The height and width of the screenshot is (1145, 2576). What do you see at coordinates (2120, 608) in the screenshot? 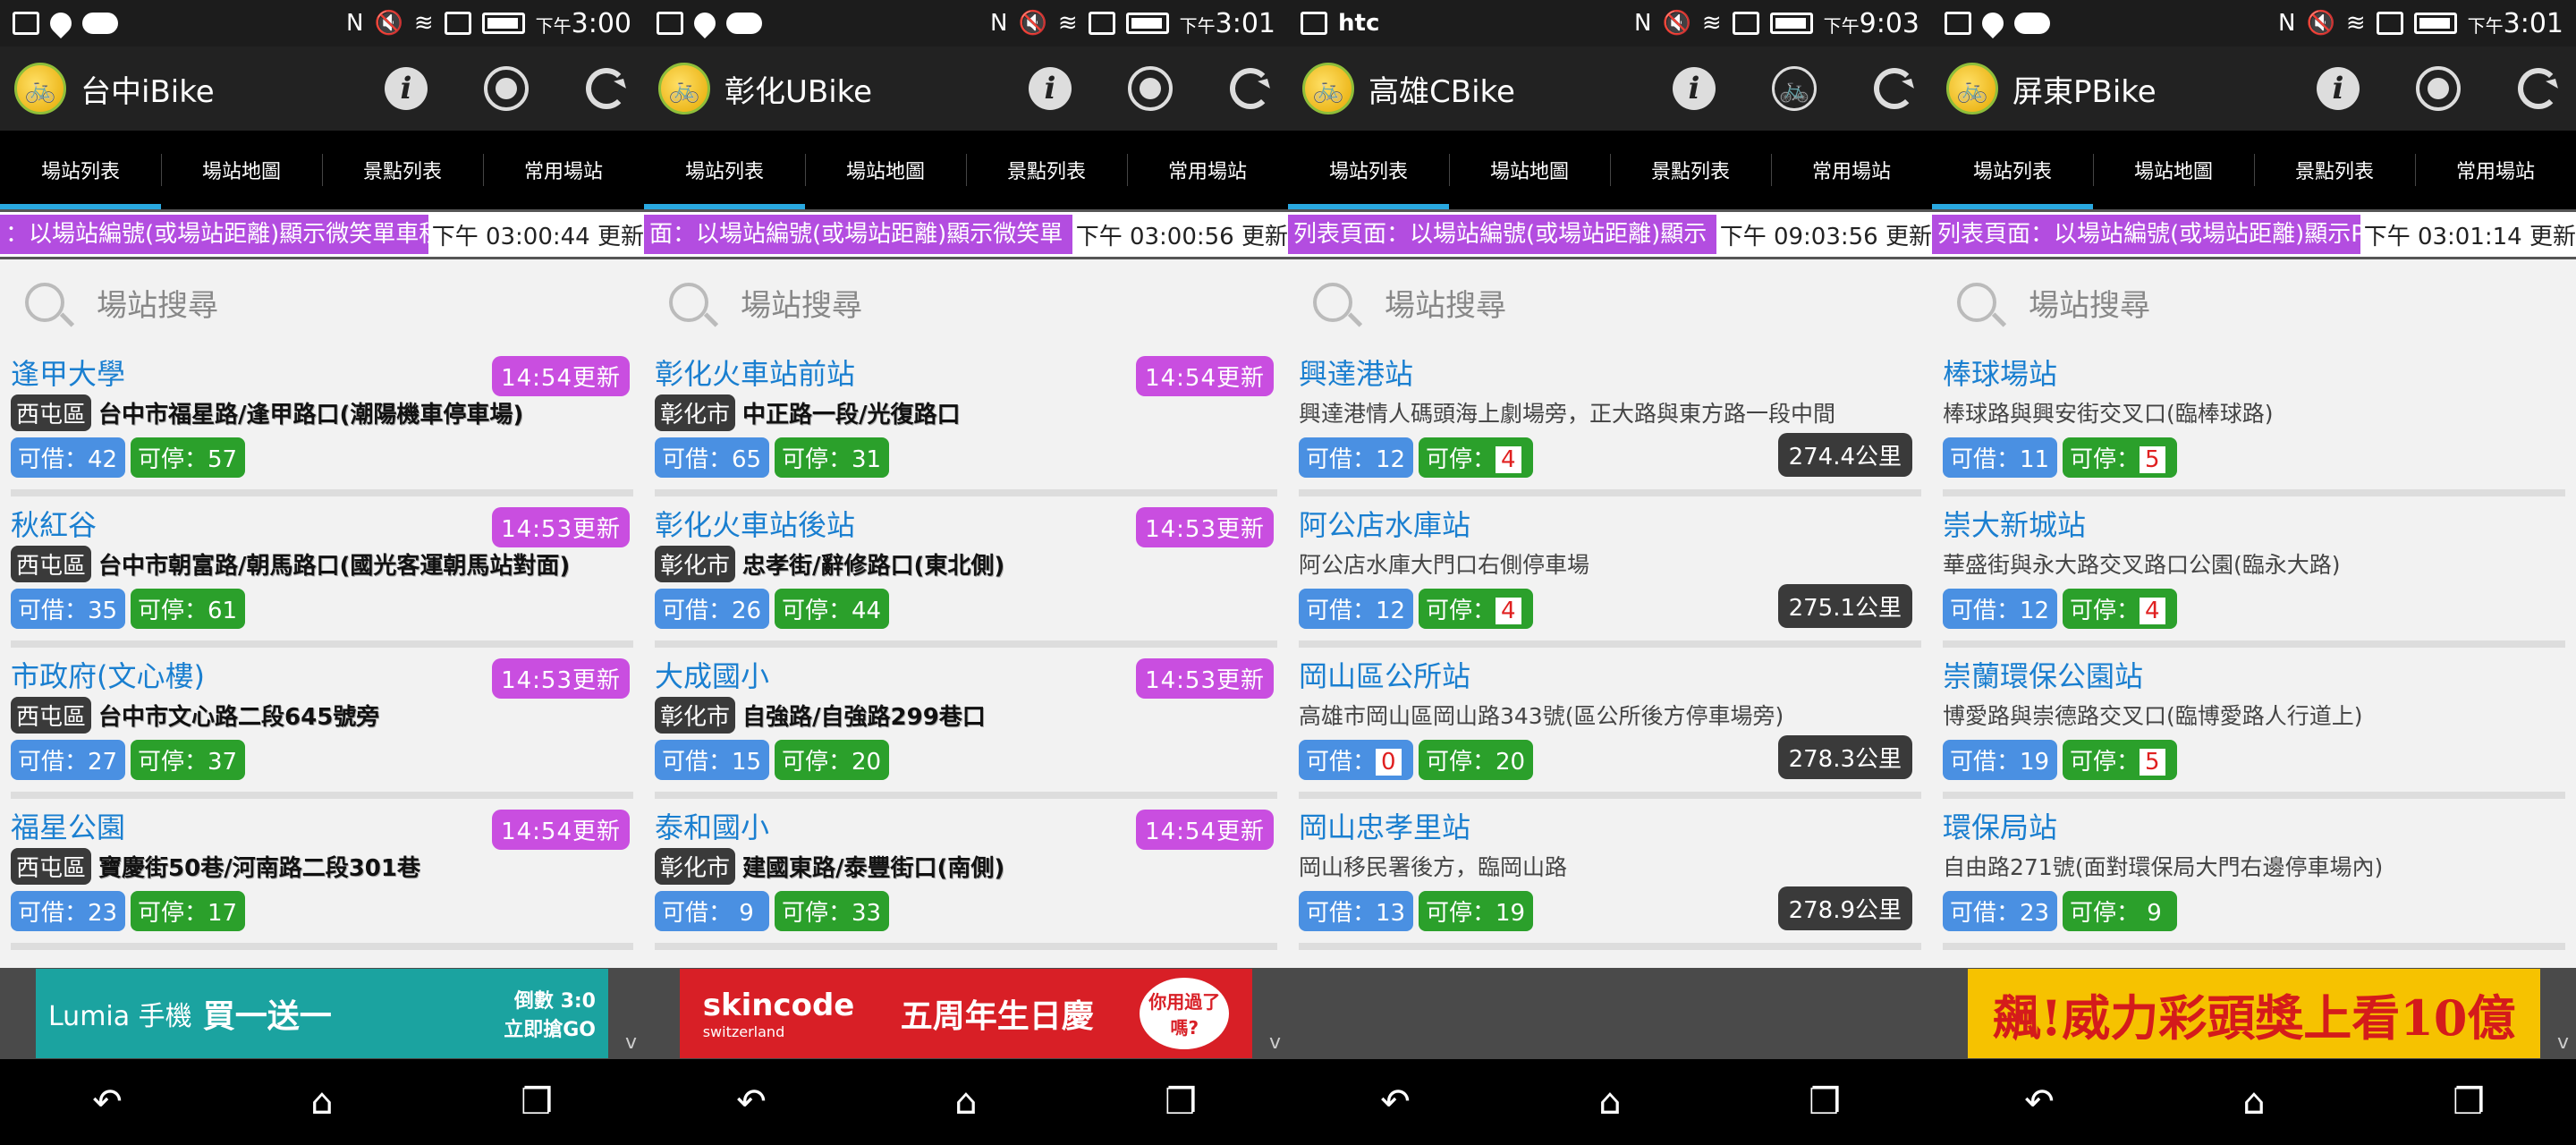
I see `available-docks-badge: 可停： 4` at bounding box center [2120, 608].